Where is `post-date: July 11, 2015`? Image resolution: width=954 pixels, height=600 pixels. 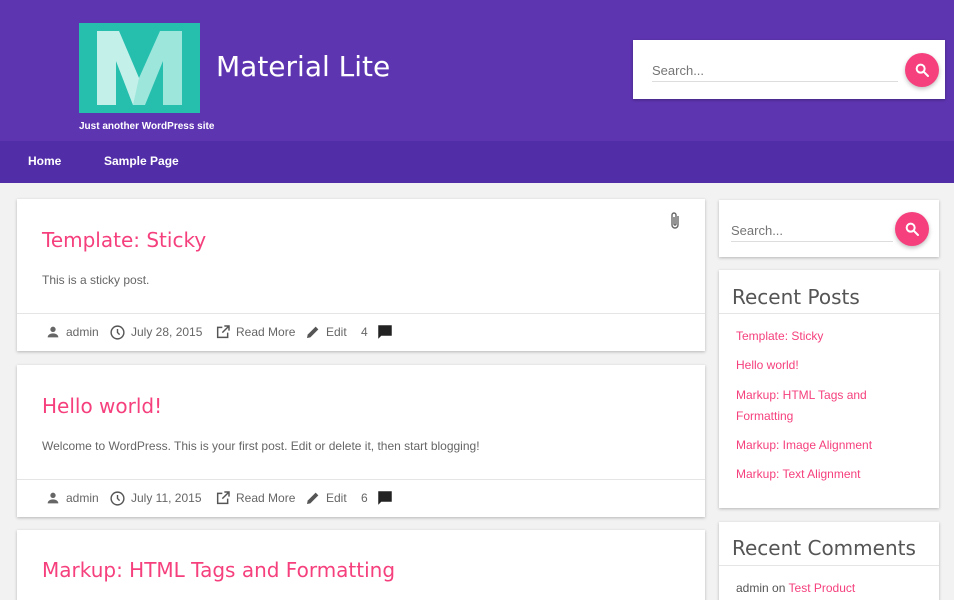 post-date: July 11, 2015 is located at coordinates (155, 498).